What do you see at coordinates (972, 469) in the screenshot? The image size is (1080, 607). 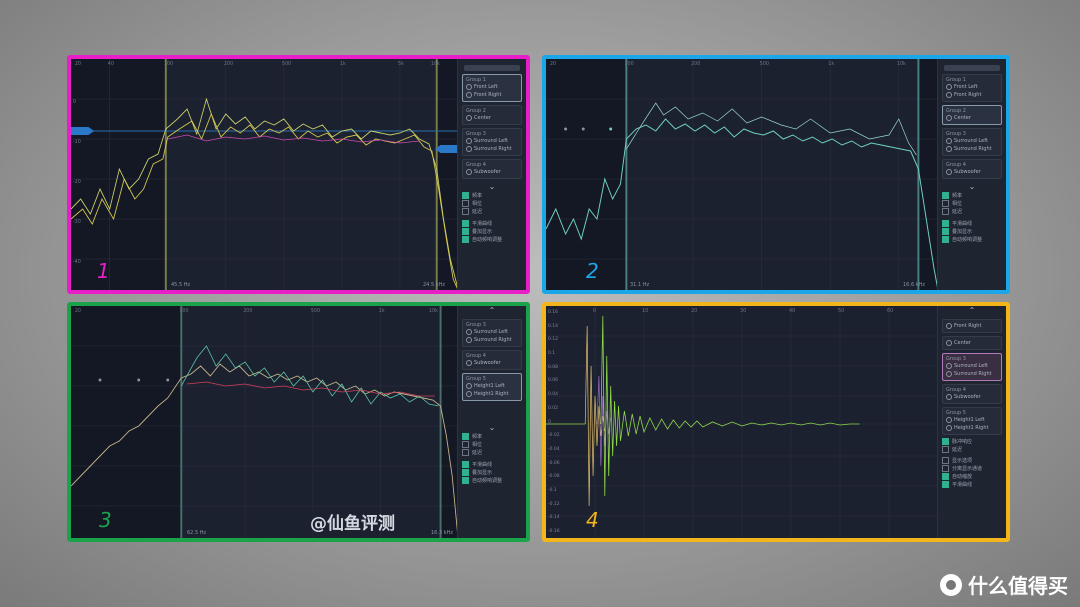 I see `option-row: 分离显示通道` at bounding box center [972, 469].